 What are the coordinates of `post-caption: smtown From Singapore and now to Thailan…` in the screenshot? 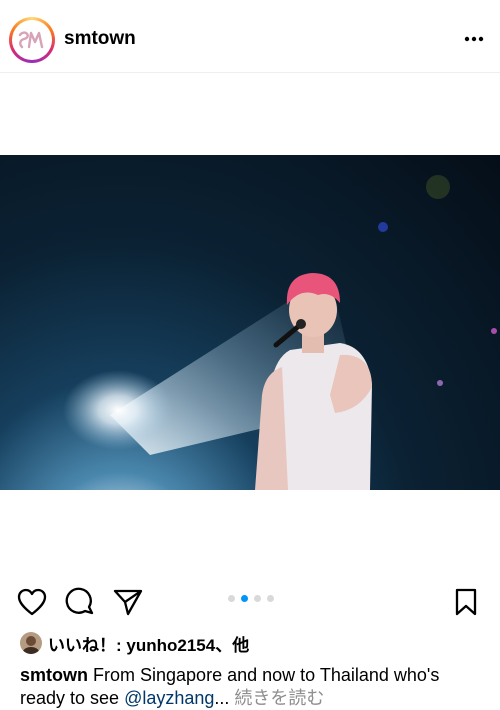 It's located at (252, 687).